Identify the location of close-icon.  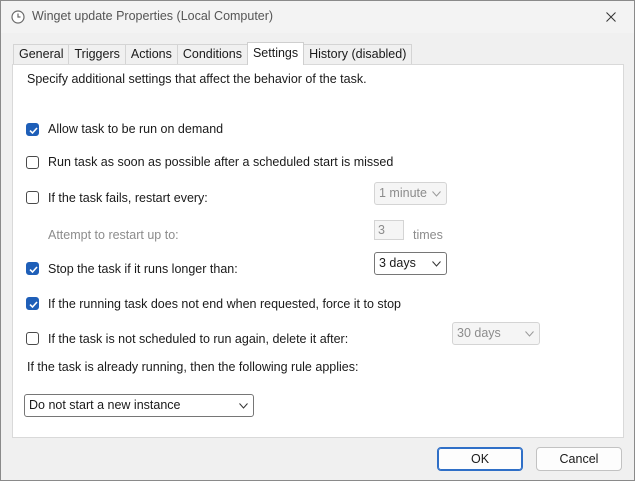
(611, 17).